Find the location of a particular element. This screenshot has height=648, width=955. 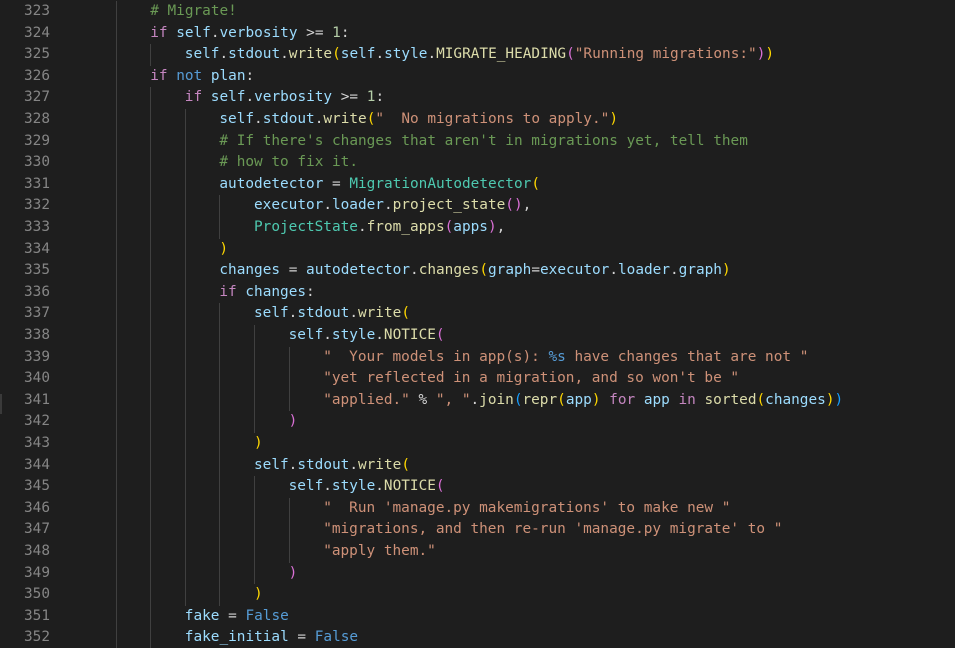

code-text: autodetector = MigrationAutodetector( is located at coordinates (379, 185).